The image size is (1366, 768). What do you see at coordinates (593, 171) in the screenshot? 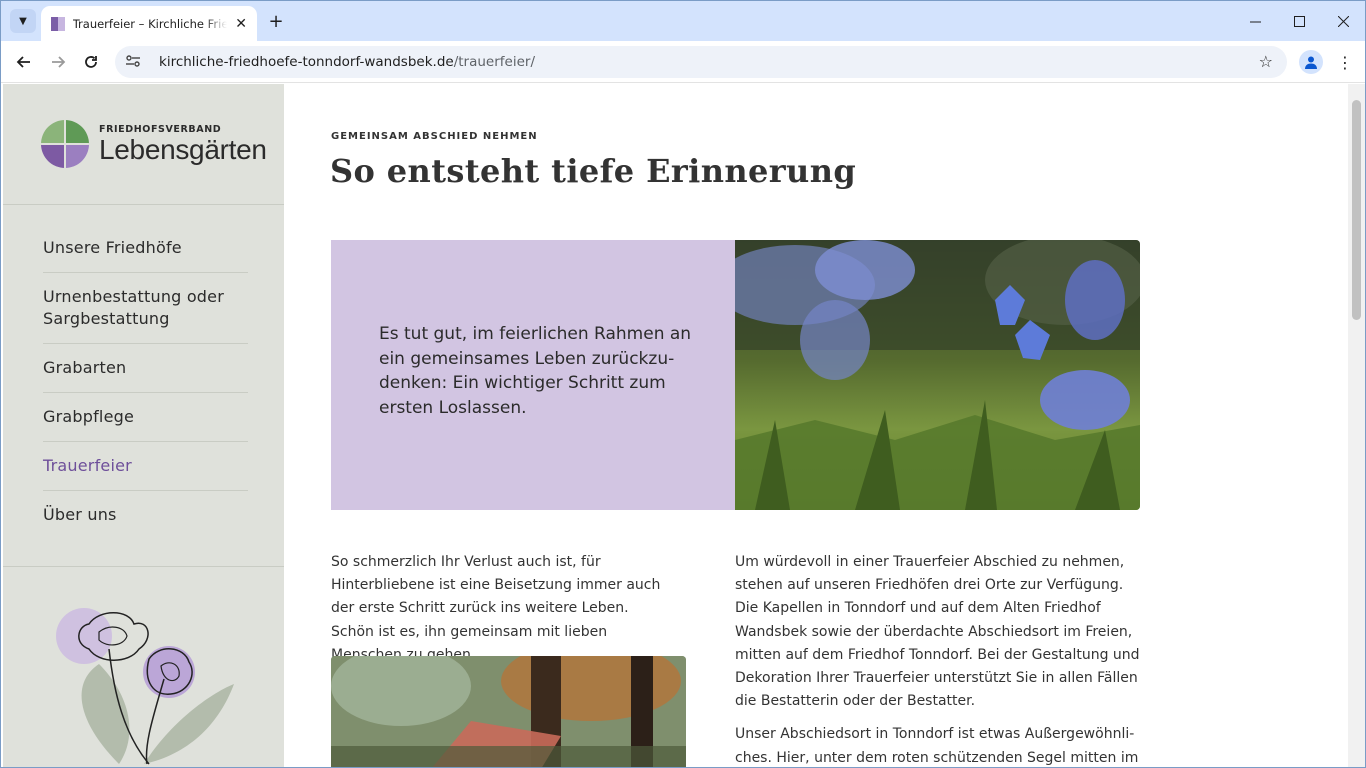
I see `page-title: So entsteht tiefe Erinnerung` at bounding box center [593, 171].